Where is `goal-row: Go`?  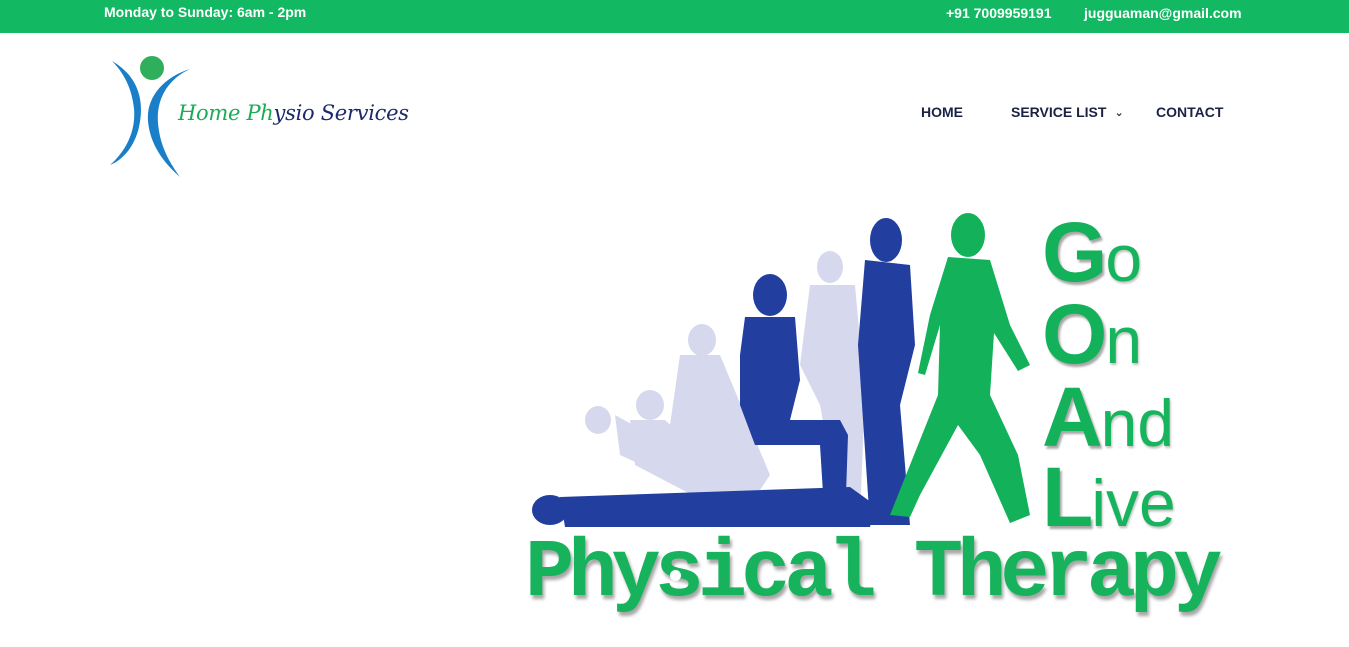 goal-row: Go is located at coordinates (1092, 252).